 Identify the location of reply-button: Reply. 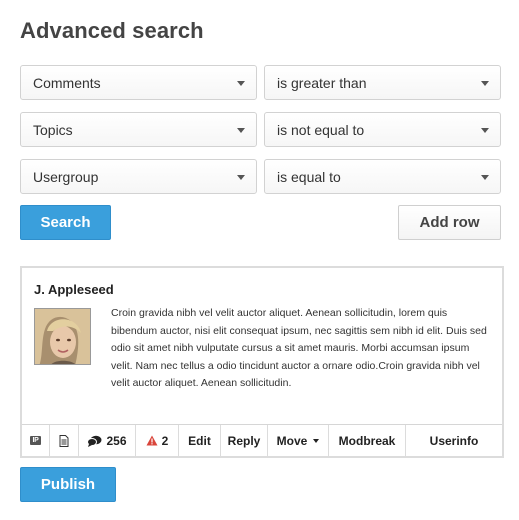
(244, 440).